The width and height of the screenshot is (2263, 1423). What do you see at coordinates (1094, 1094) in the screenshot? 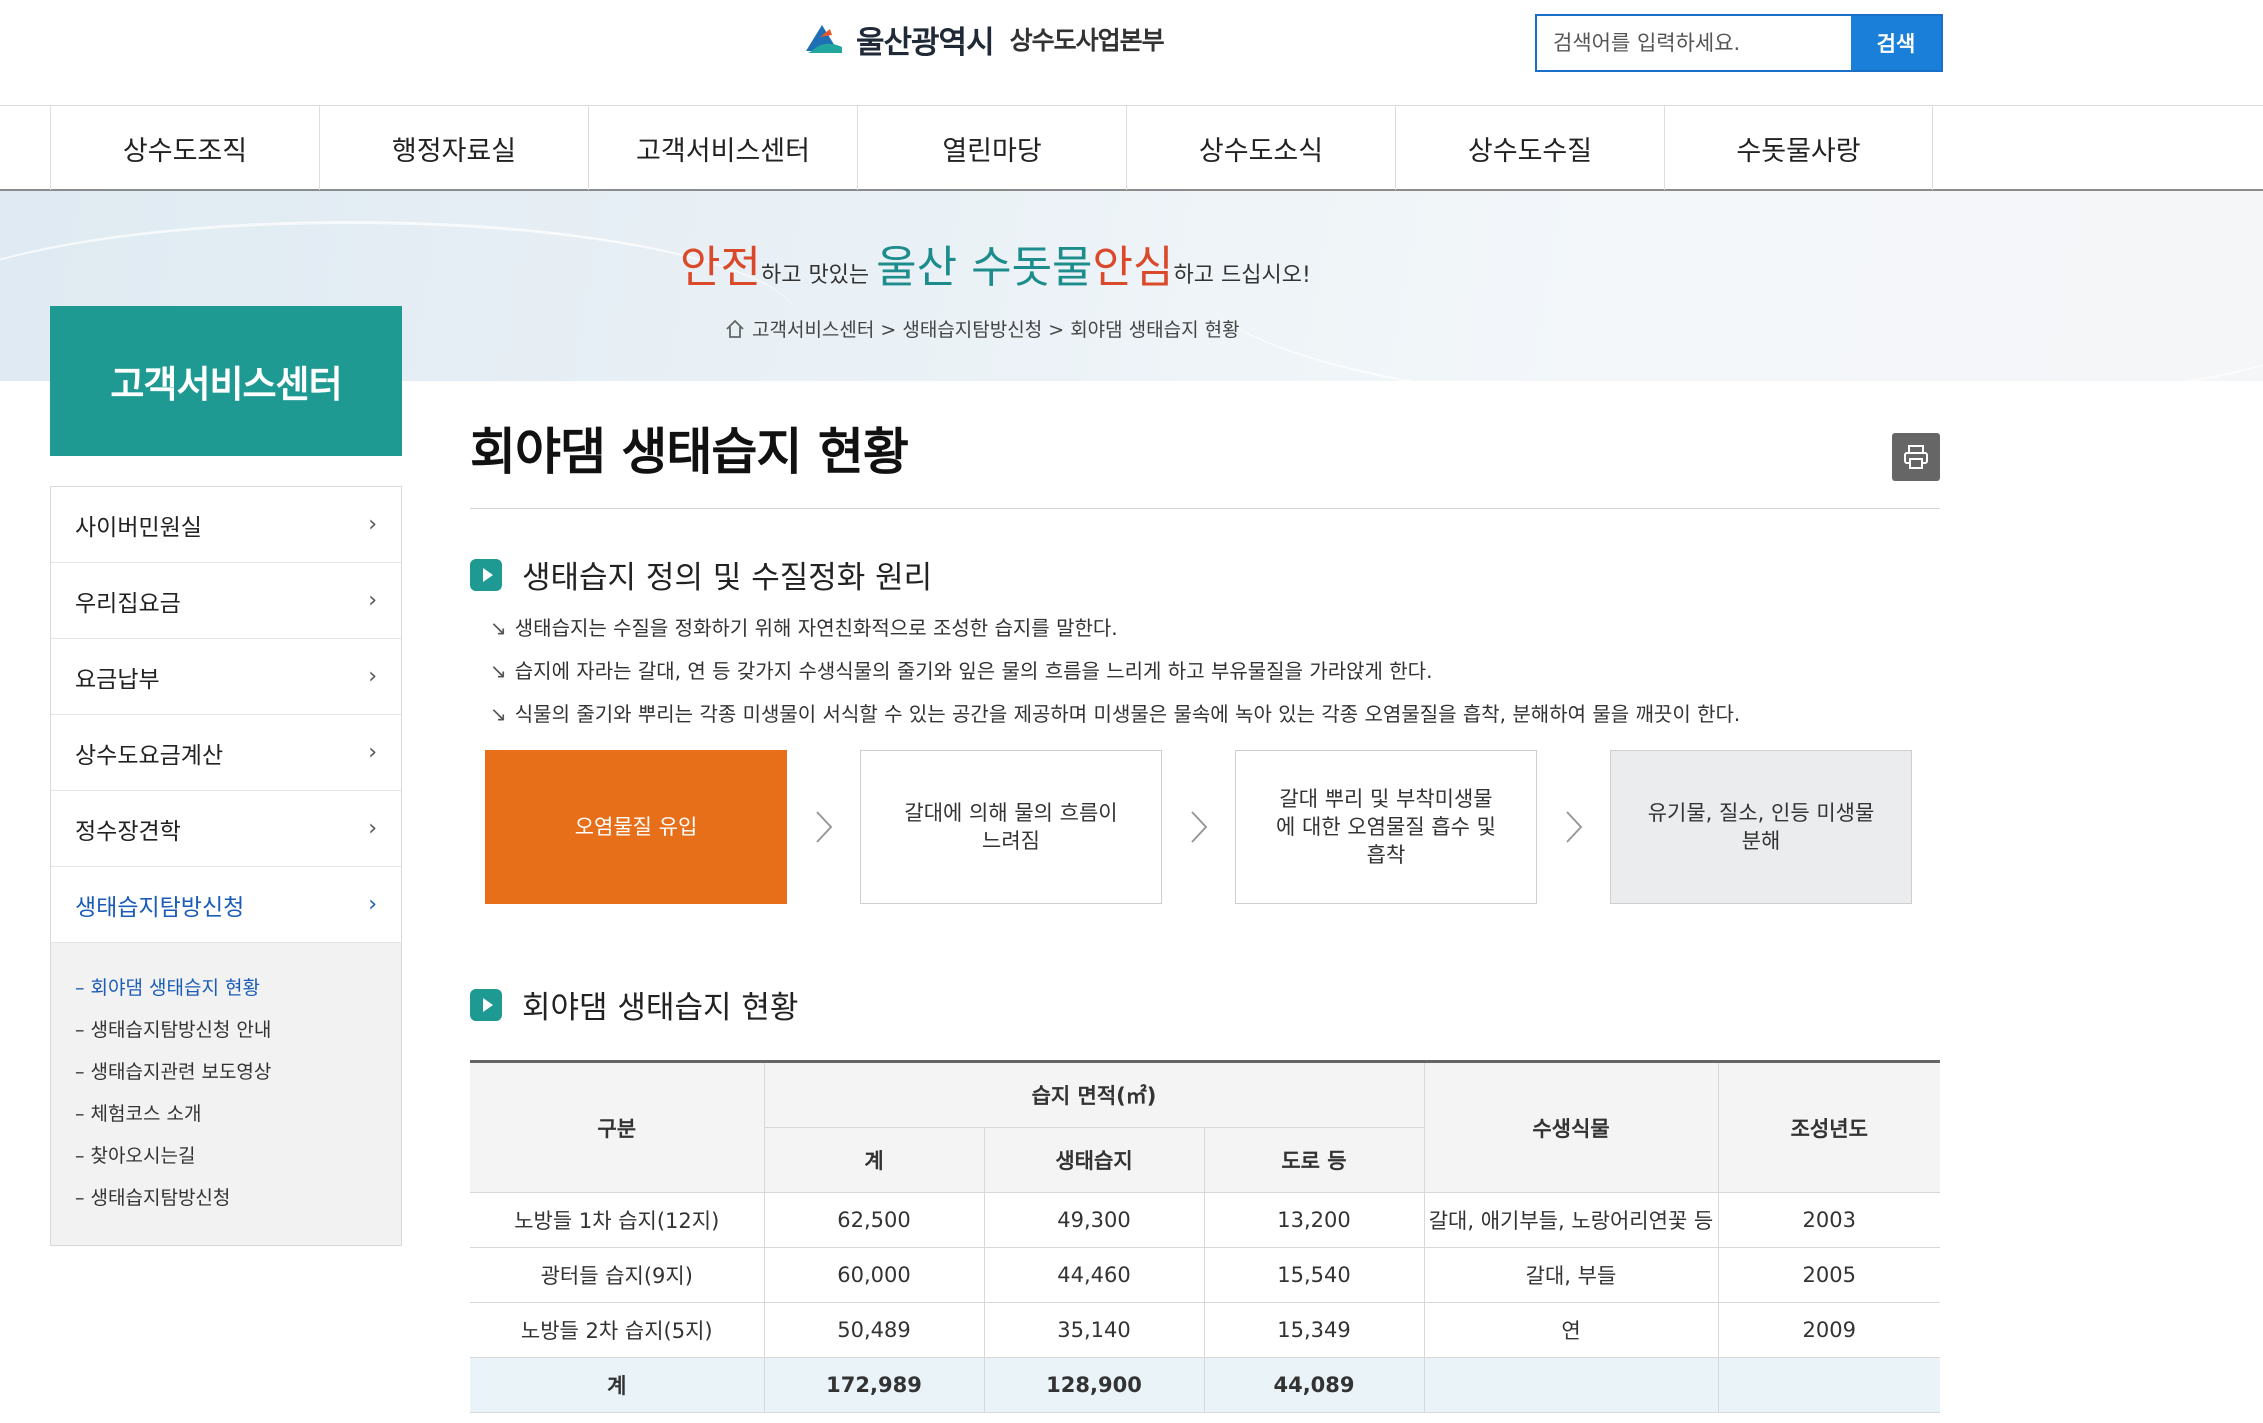
I see `header-cell: 습지 면적(㎡)` at bounding box center [1094, 1094].